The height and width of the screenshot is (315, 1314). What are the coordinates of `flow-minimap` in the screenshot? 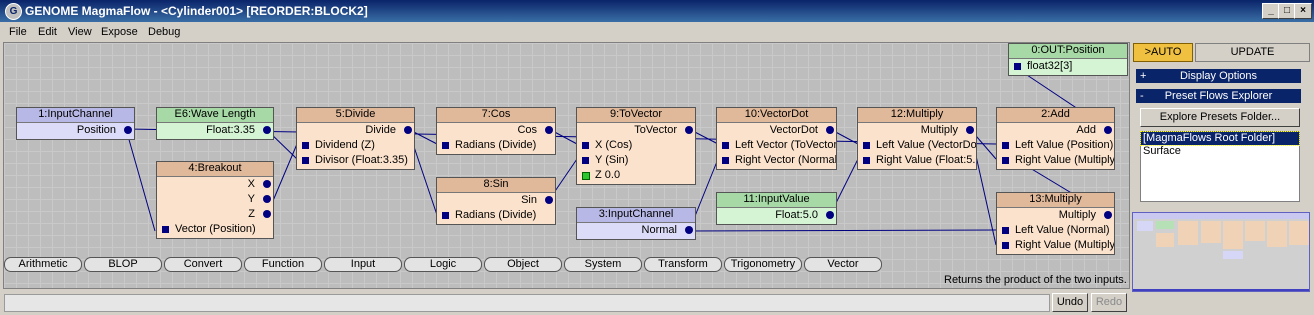 It's located at (1221, 252).